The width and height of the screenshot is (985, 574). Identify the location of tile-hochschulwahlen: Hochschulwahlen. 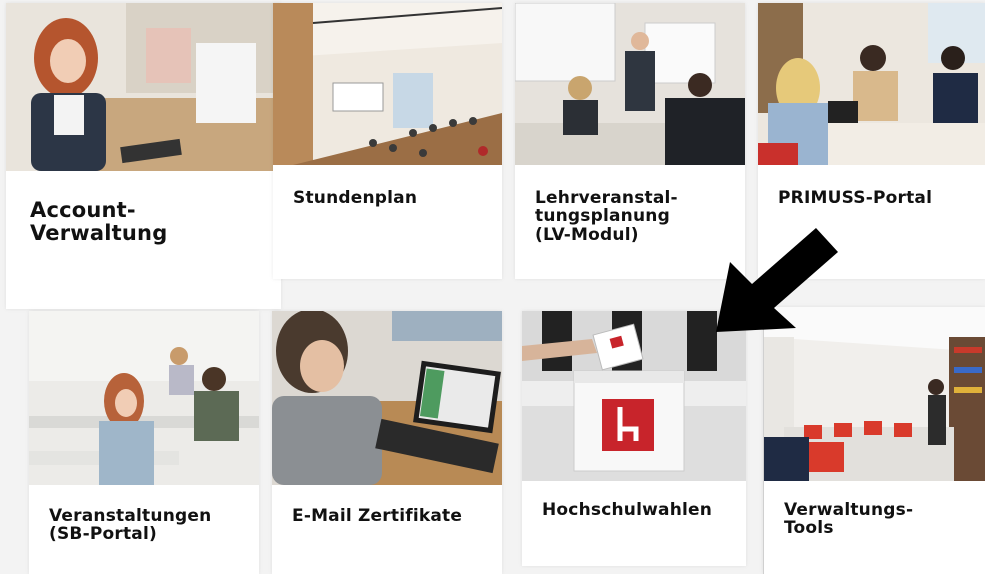
(634, 438).